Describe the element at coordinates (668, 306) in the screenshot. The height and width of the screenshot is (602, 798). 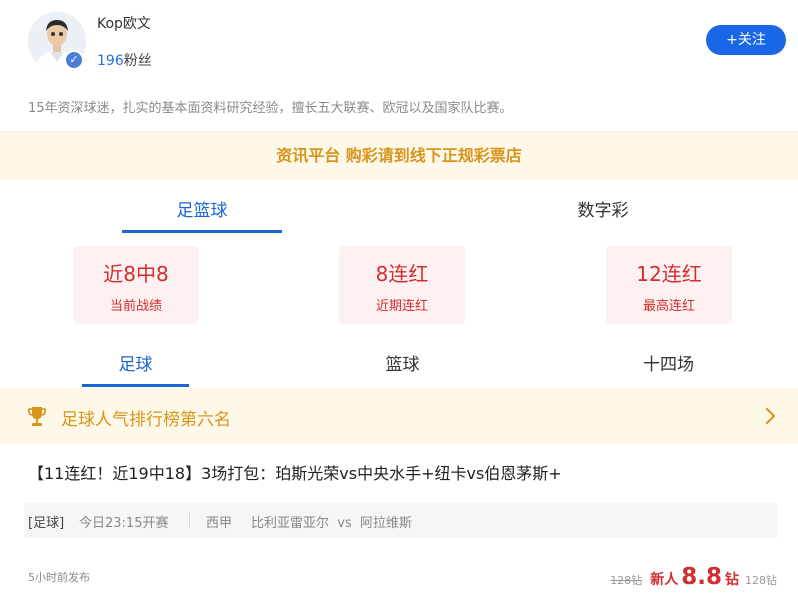
I see `stat-label: 最高连红` at that location.